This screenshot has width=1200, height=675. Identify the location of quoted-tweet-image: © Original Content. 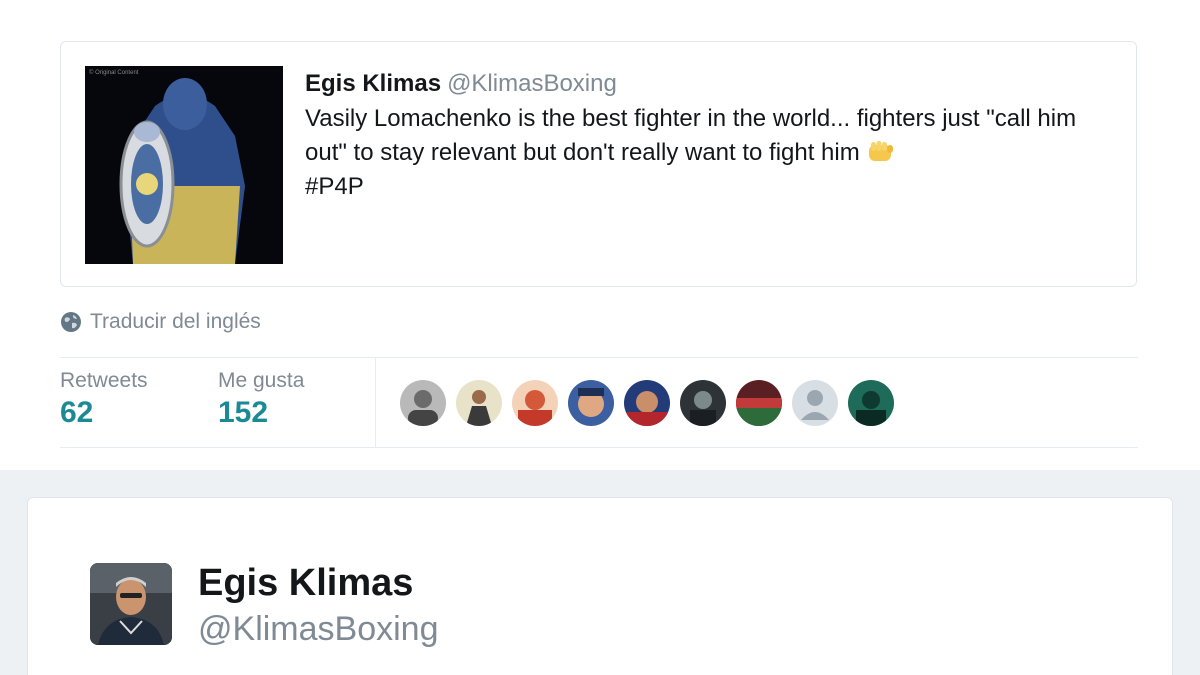
(184, 165).